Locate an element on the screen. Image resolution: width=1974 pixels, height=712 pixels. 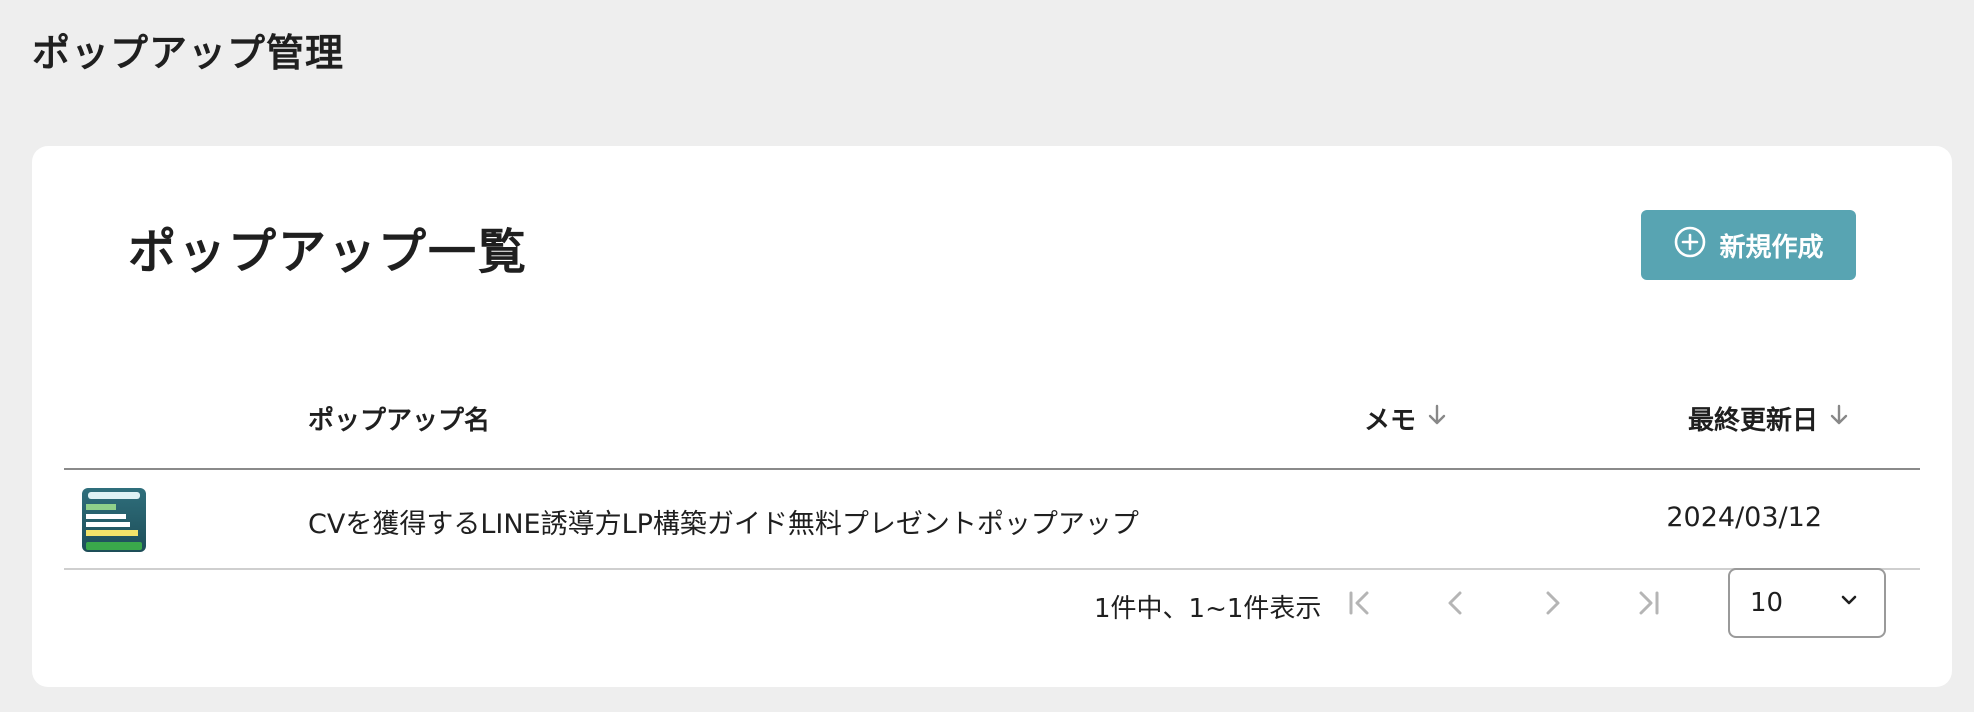
popup-thumbnail is located at coordinates (114, 520).